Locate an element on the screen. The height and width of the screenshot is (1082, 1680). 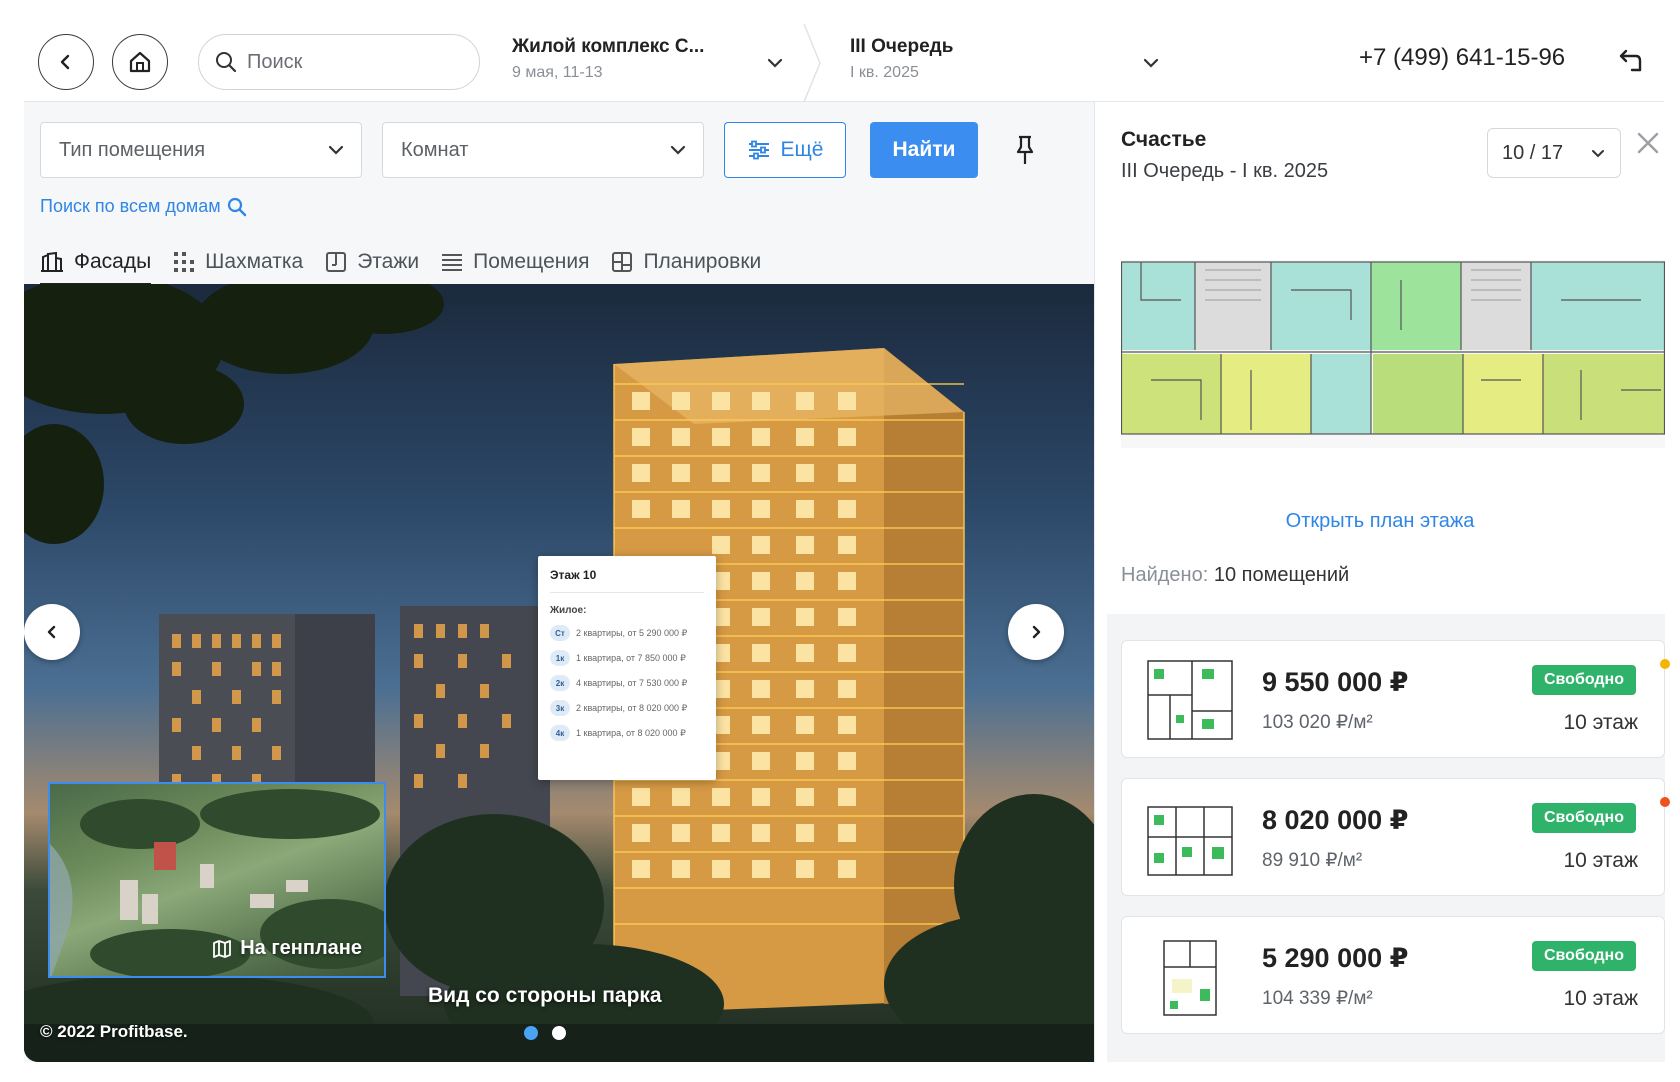
listing-price: 8 020 000 ₽ is located at coordinates (1335, 820).